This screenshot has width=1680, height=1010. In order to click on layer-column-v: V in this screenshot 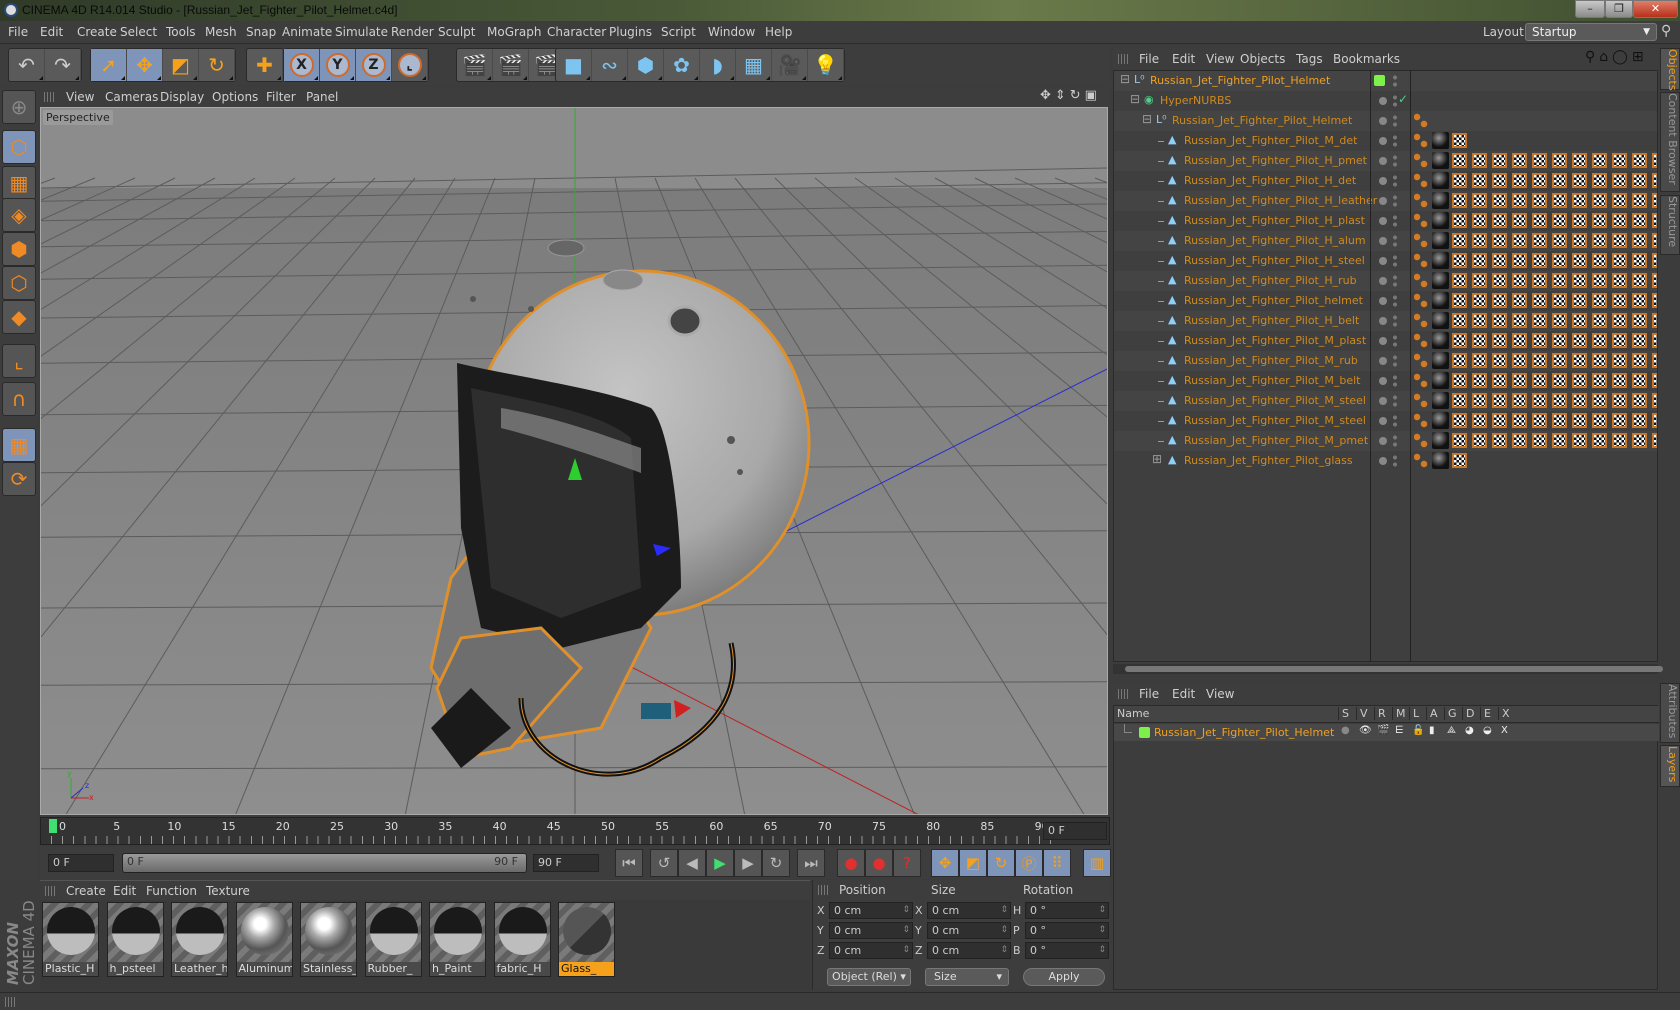, I will do `click(1362, 713)`.